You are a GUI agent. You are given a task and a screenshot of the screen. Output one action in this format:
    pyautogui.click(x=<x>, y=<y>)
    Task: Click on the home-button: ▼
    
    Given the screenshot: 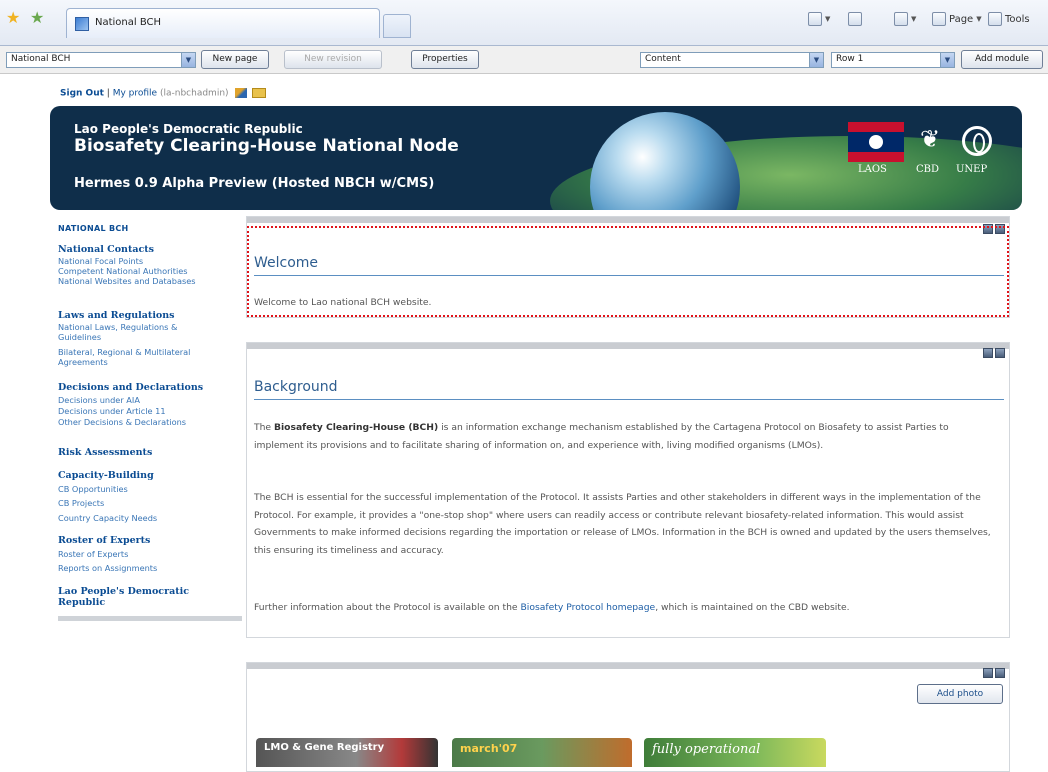 What is the action you would take?
    pyautogui.click(x=819, y=19)
    